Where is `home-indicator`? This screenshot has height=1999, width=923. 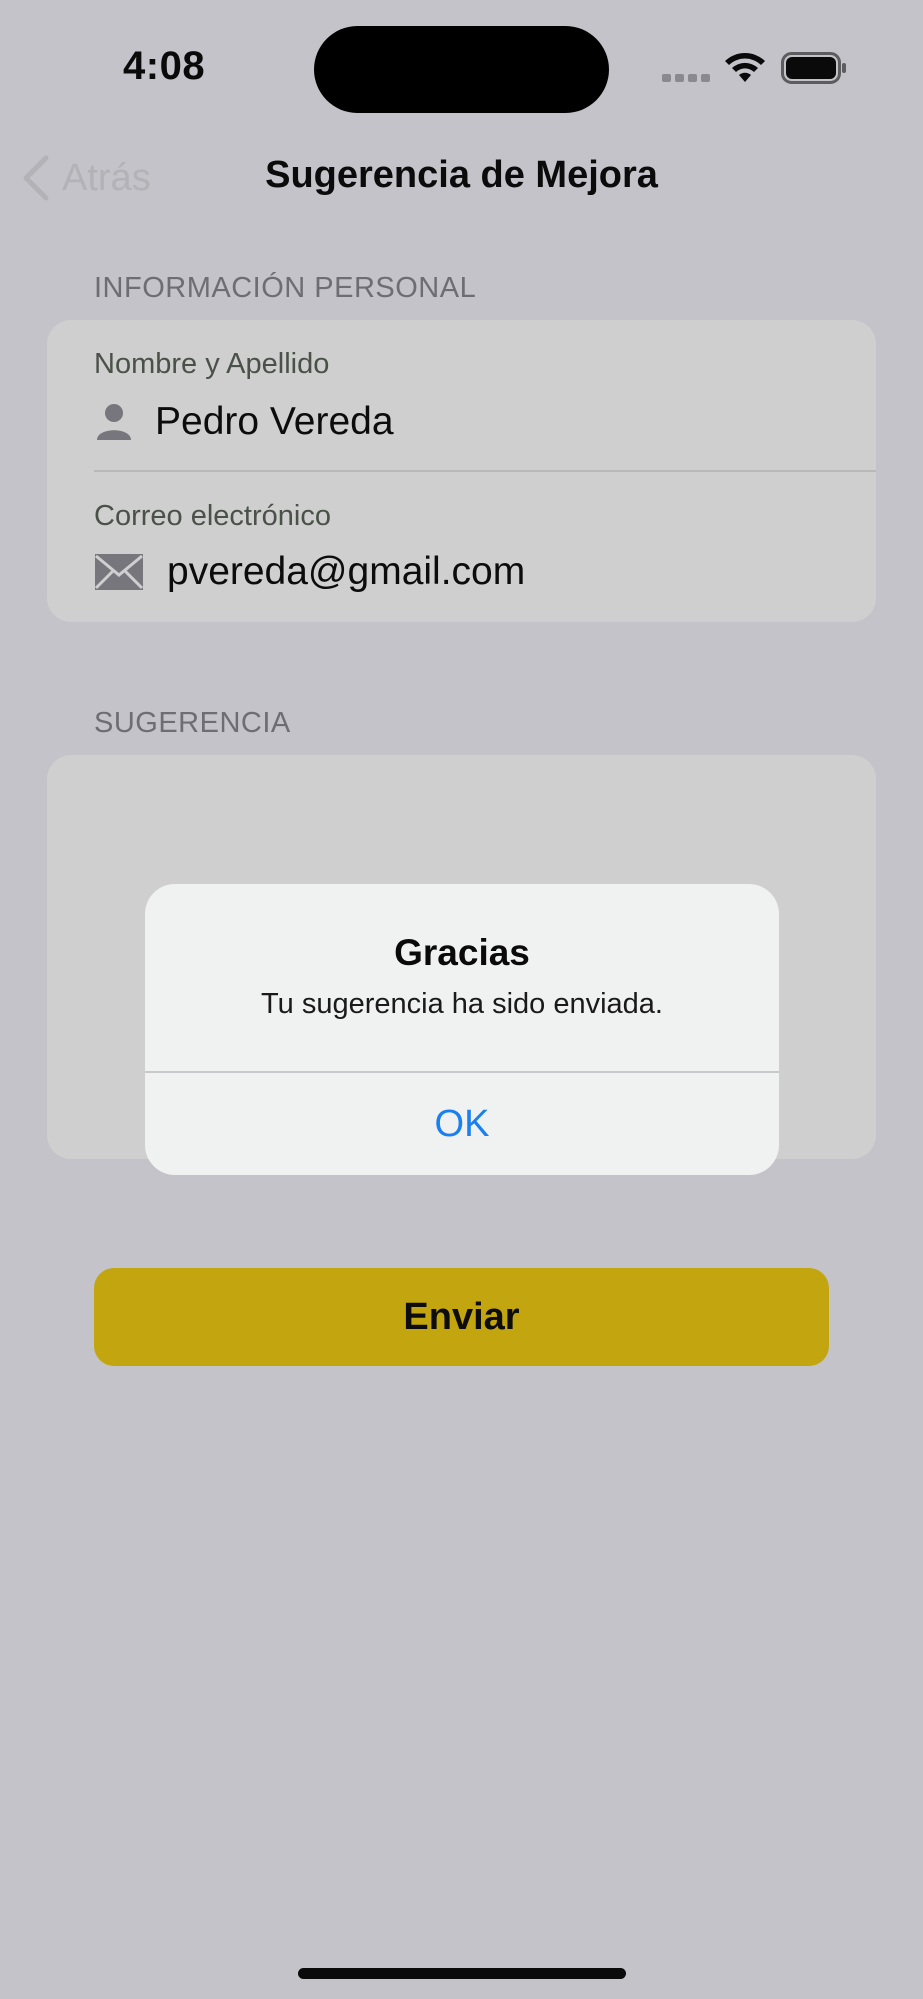
home-indicator is located at coordinates (462, 1973).